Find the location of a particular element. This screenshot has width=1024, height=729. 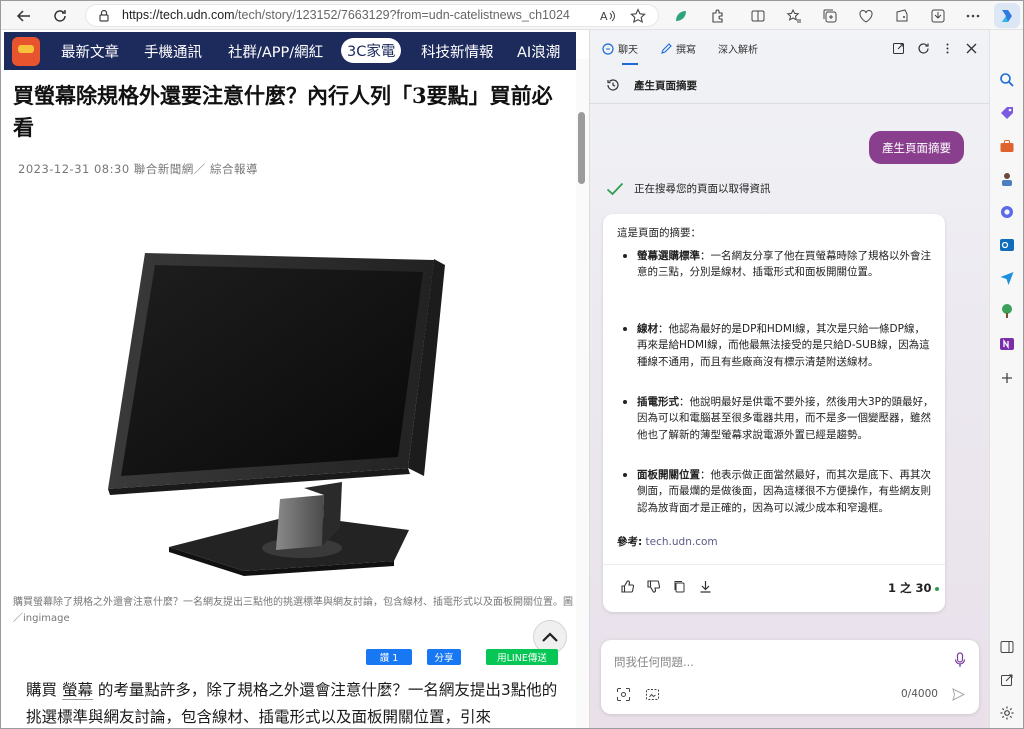

nav-item-3c: 3C家電 is located at coordinates (371, 50).